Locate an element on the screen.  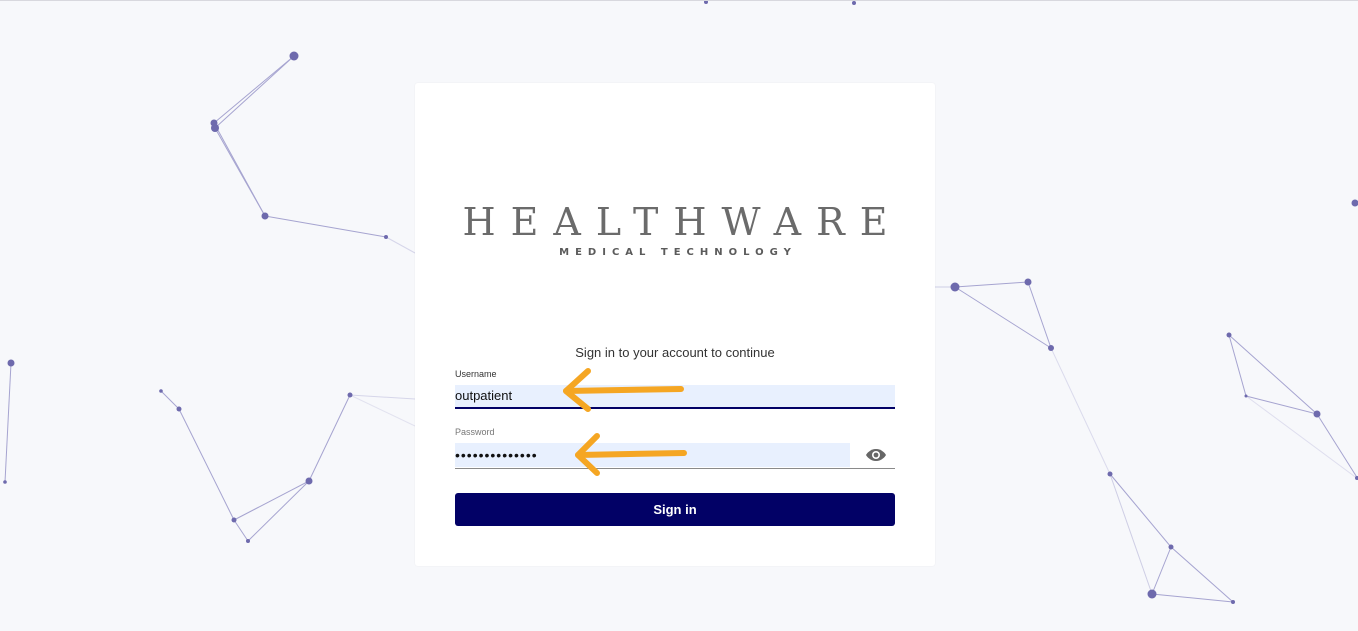
brand-logo: HEALTHWARE MEDICAL TECHNOLOGY is located at coordinates (675, 229).